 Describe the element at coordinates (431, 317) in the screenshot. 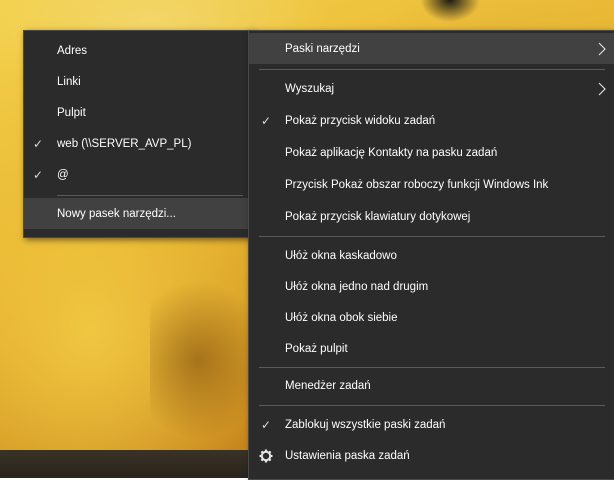

I see `menu-item-side-by-side: Ułóż okna obok siebie` at that location.